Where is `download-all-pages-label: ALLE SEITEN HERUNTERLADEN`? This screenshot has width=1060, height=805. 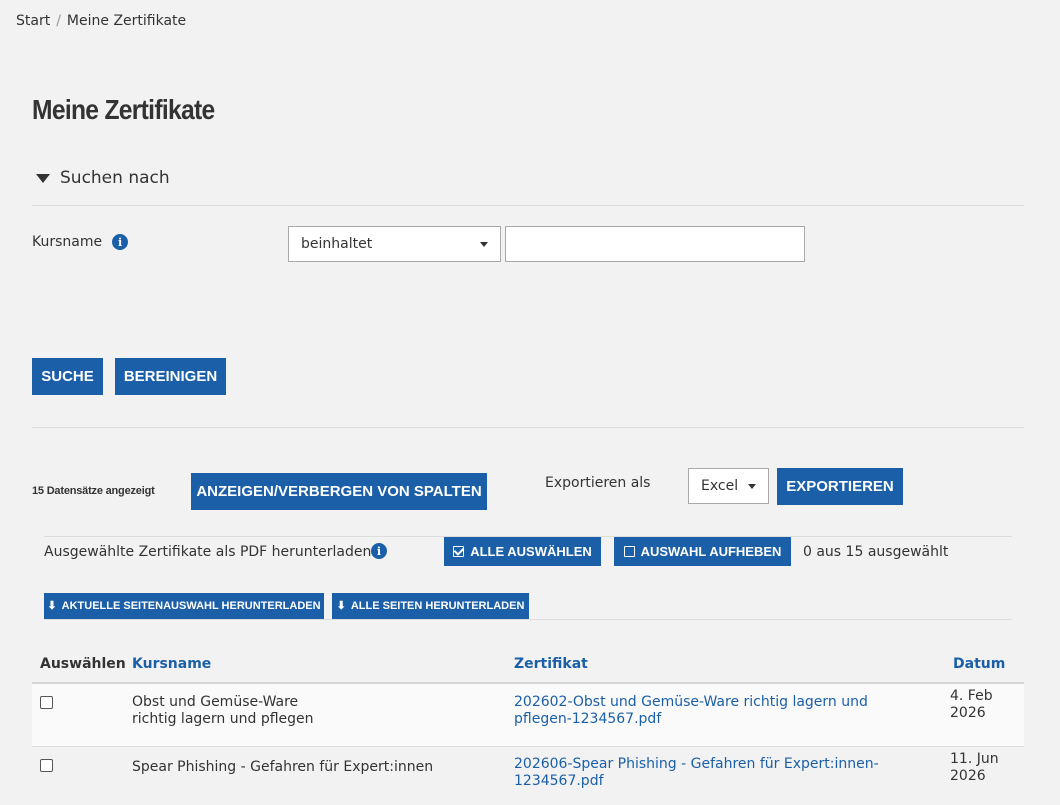 download-all-pages-label: ALLE SEITEN HERUNTERLADEN is located at coordinates (437, 606).